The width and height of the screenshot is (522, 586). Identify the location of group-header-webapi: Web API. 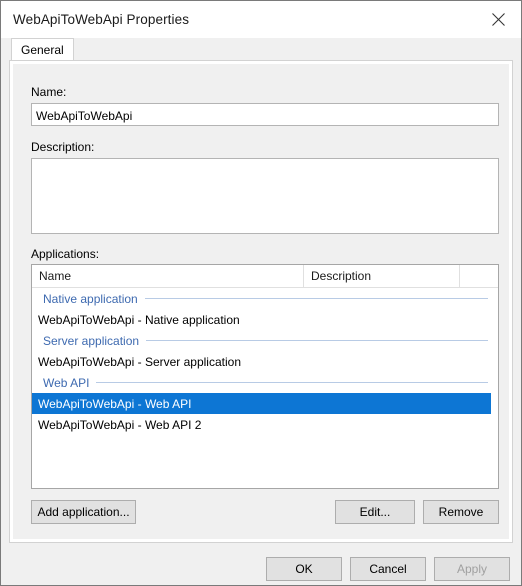
(265, 382).